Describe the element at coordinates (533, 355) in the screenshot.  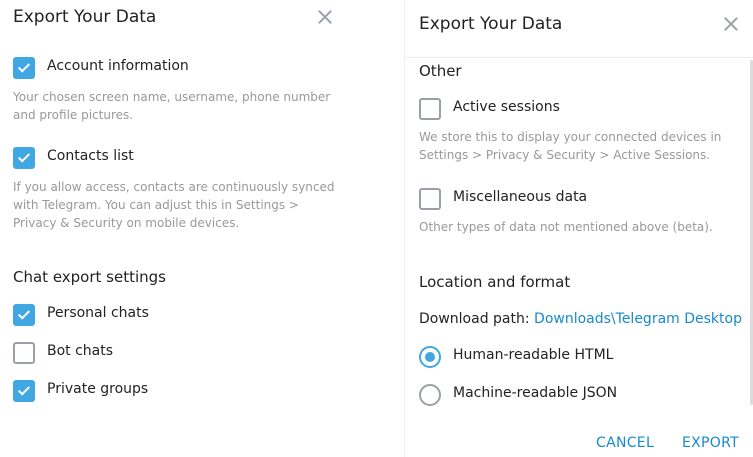
I see `format-html-label: Human-readable HTML` at that location.